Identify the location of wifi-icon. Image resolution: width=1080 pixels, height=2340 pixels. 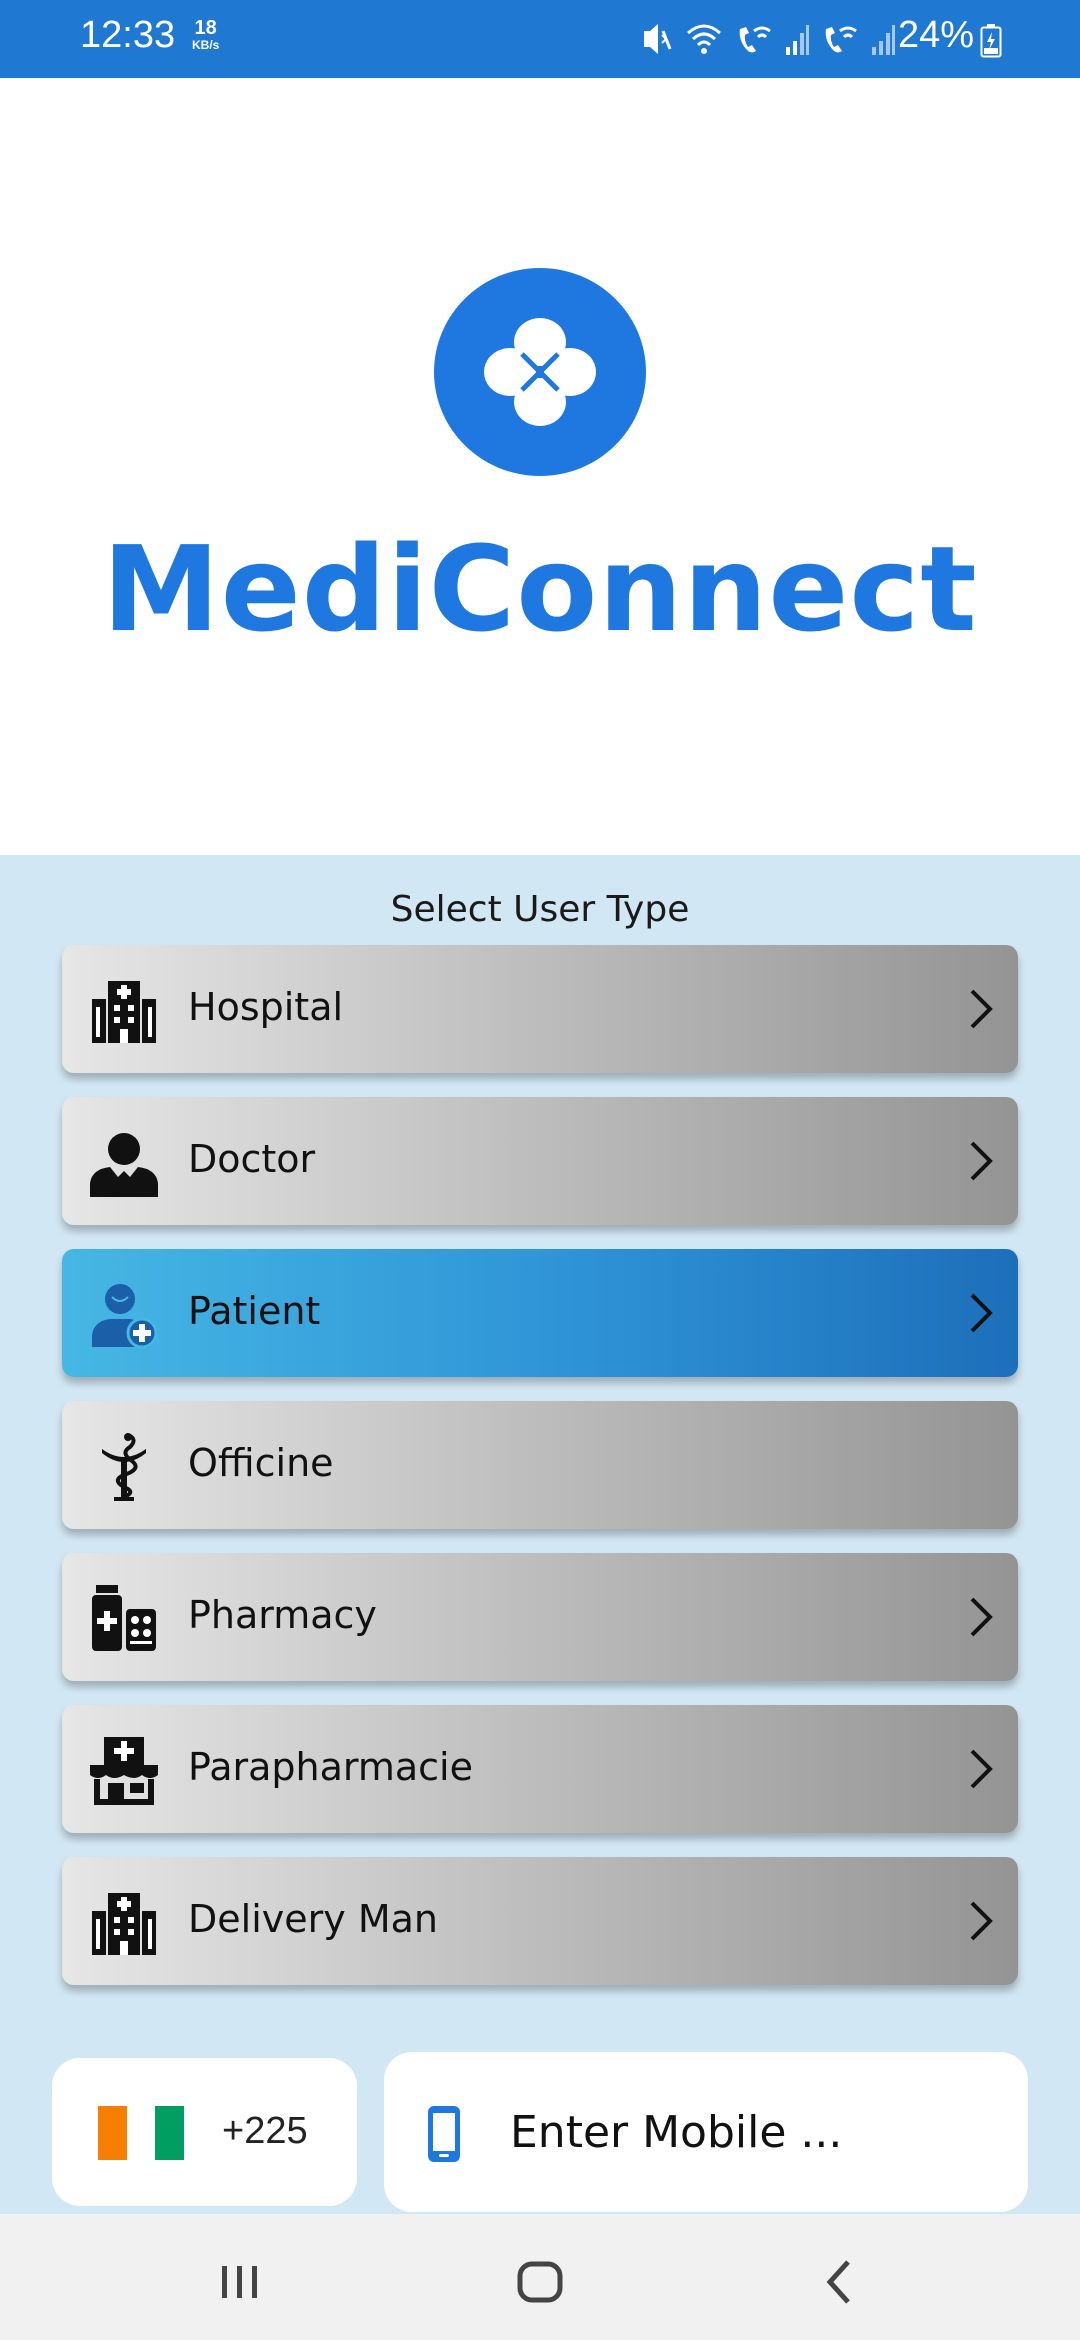
(704, 39).